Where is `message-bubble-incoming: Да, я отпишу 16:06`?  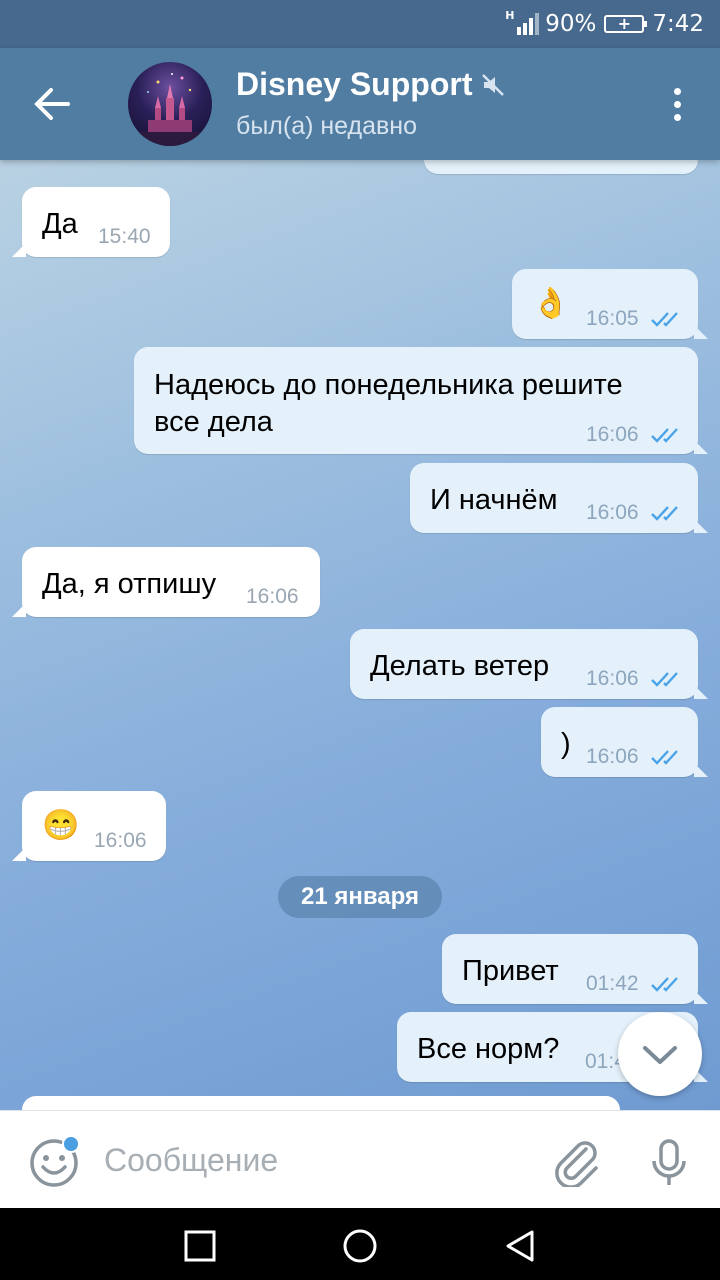
message-bubble-incoming: Да, я отпишу 16:06 is located at coordinates (166, 582).